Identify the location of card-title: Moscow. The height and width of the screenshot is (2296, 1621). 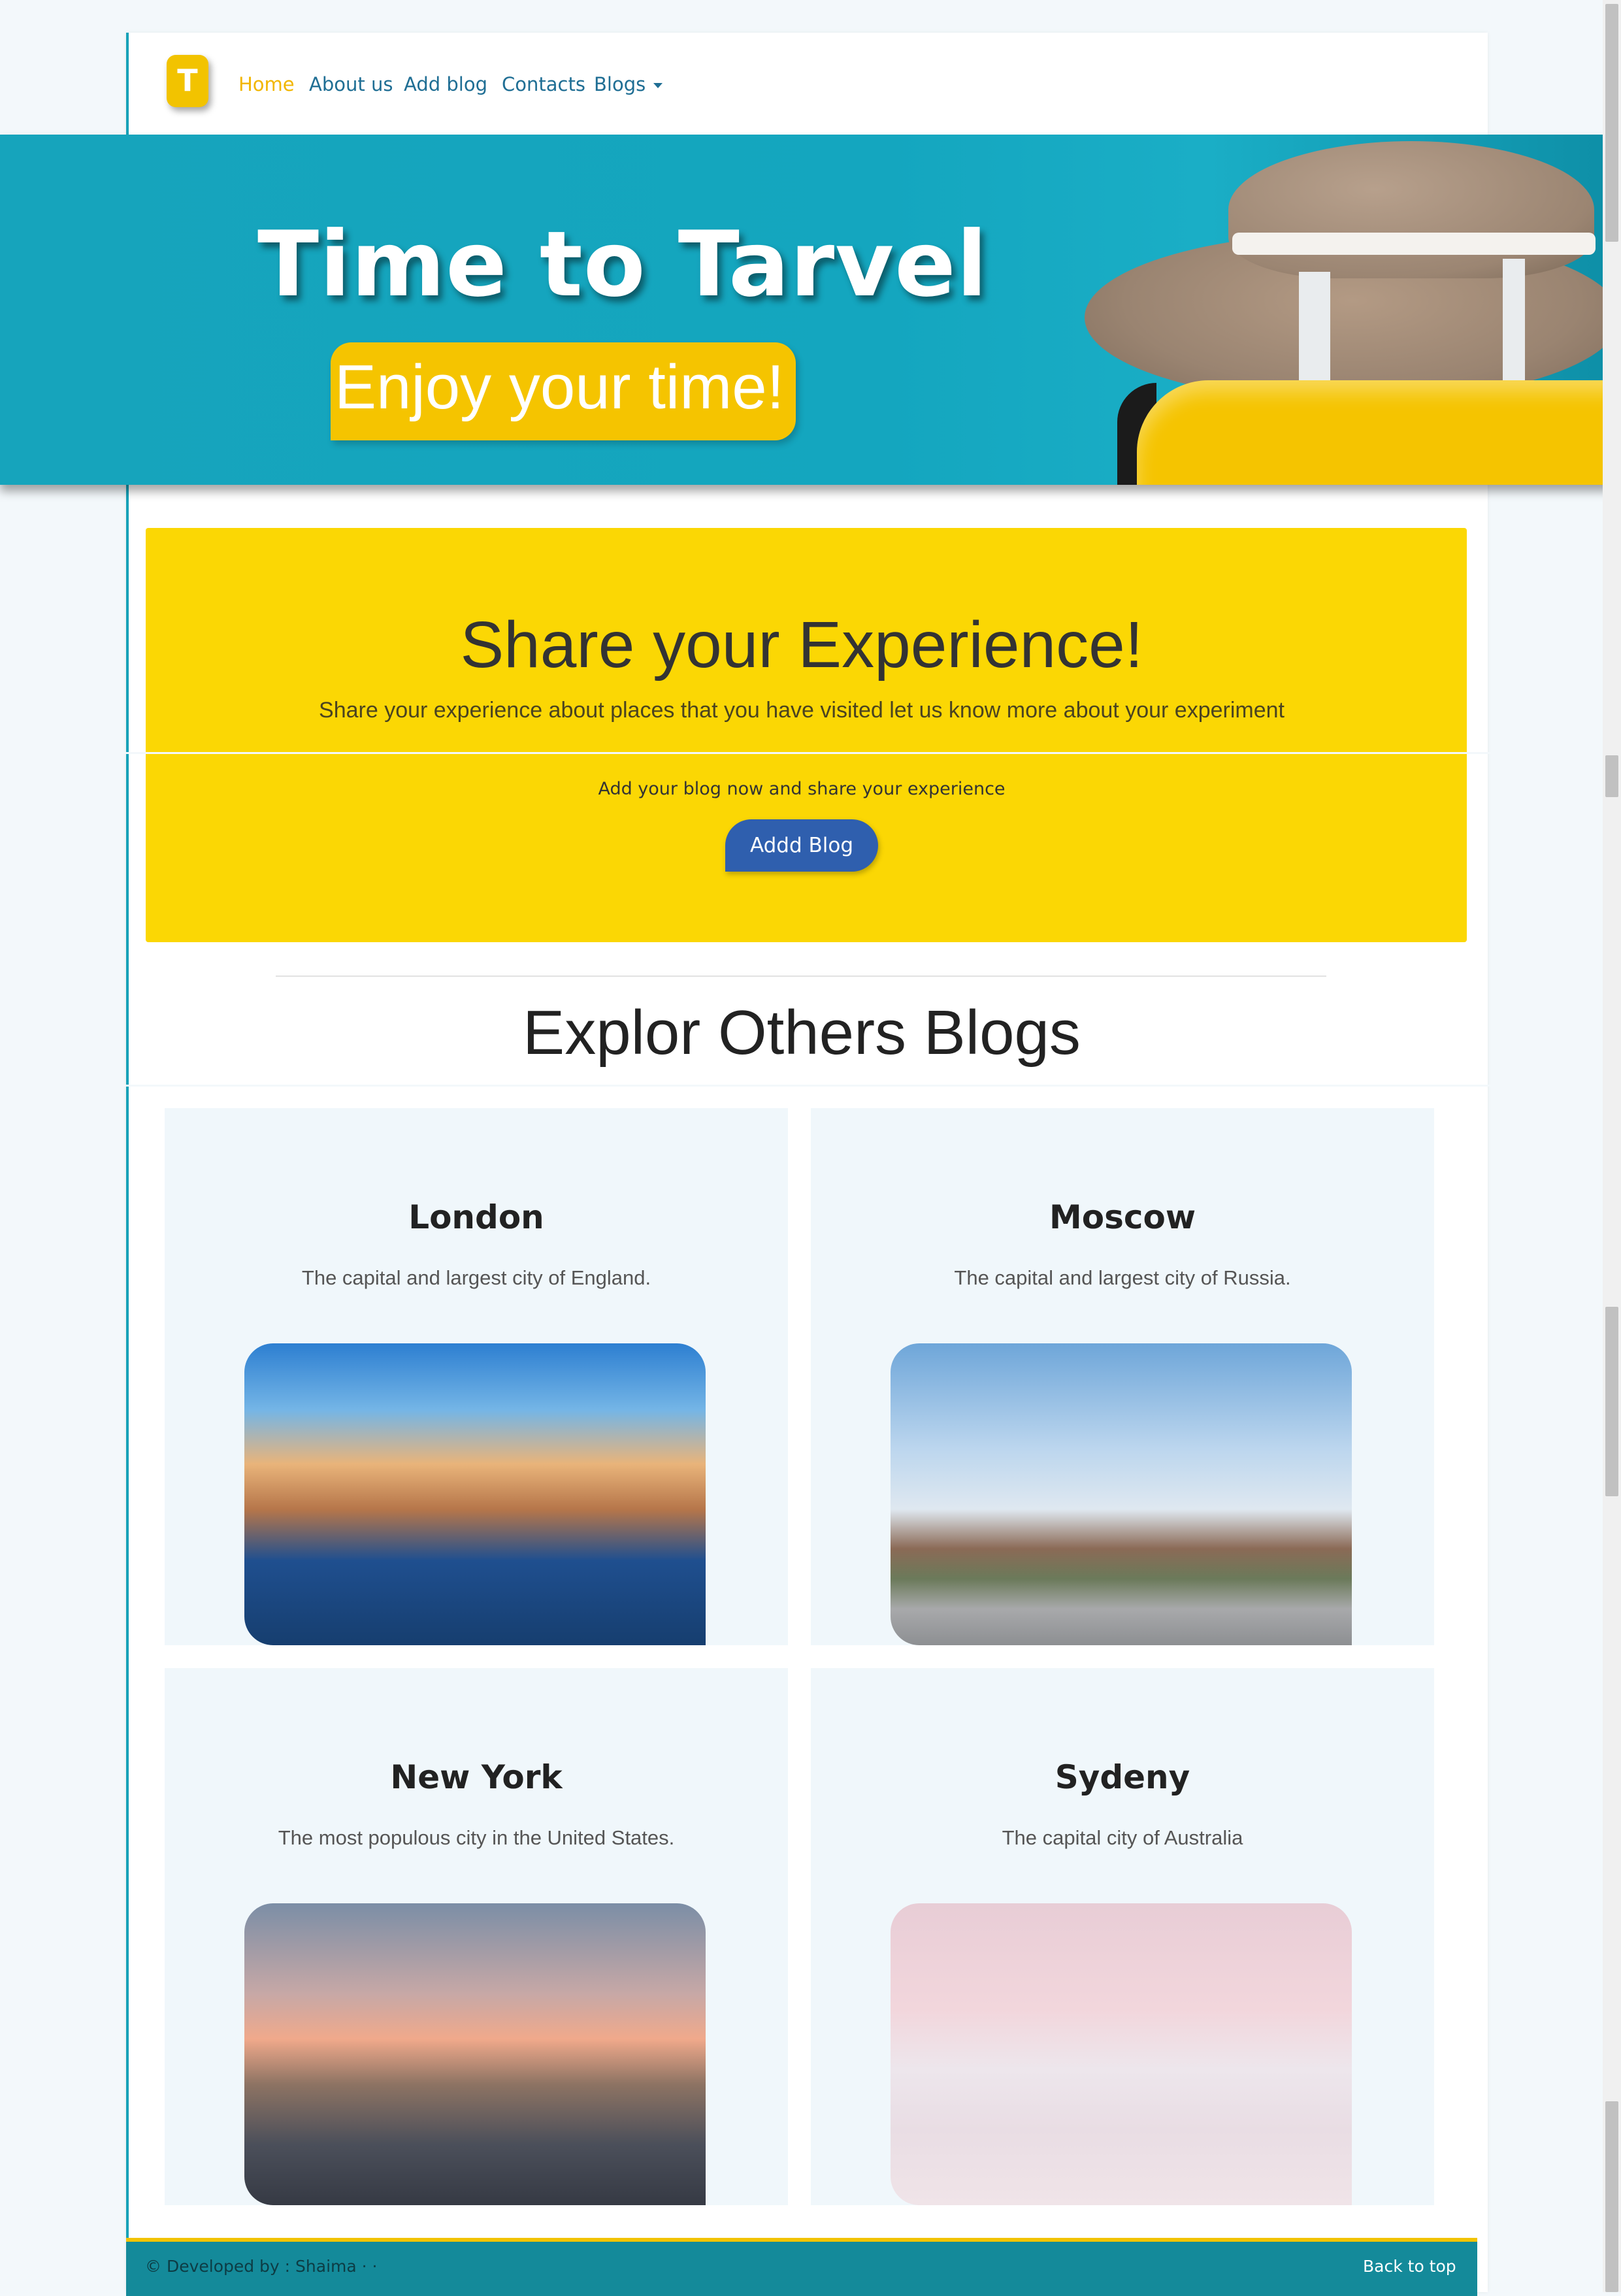
(1122, 1217).